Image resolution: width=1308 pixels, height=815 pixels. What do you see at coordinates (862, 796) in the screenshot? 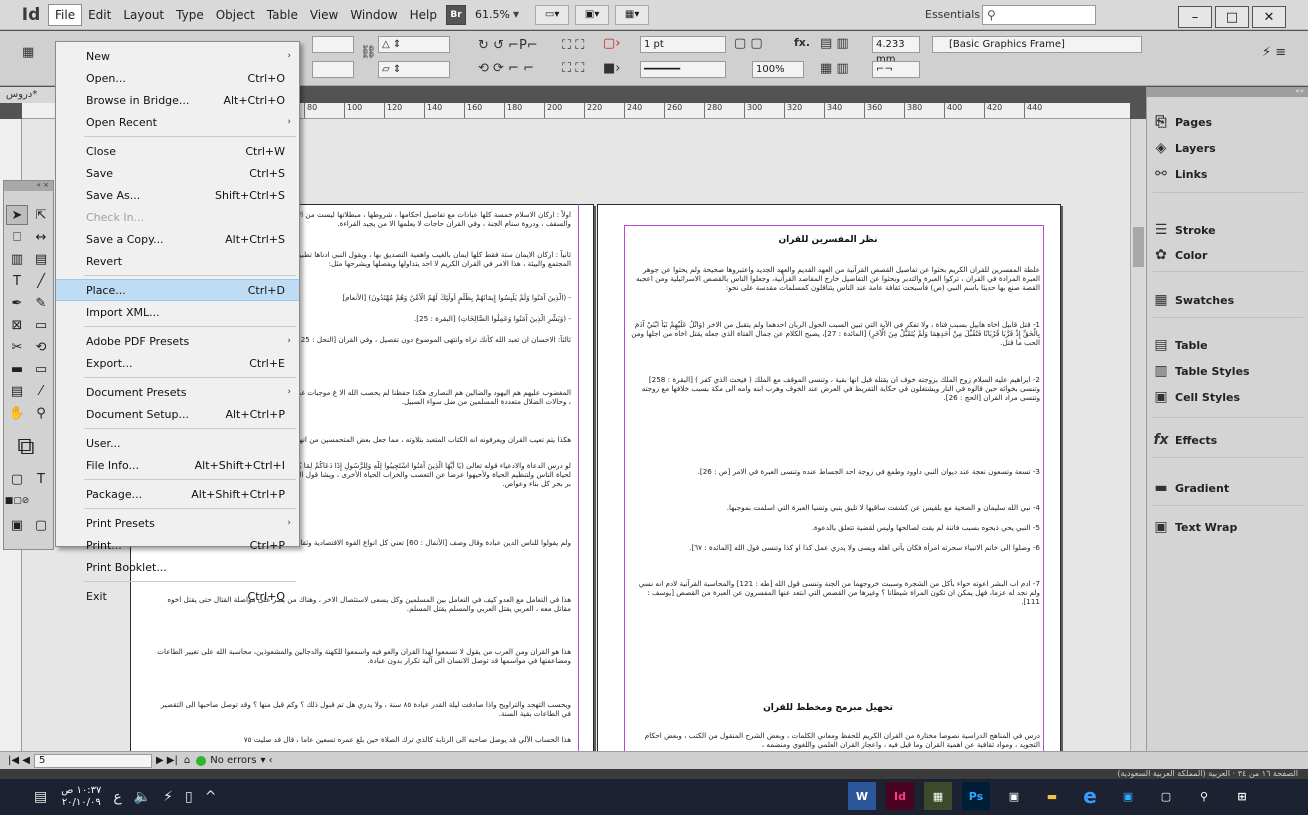
I see `word-app-icon: W` at bounding box center [862, 796].